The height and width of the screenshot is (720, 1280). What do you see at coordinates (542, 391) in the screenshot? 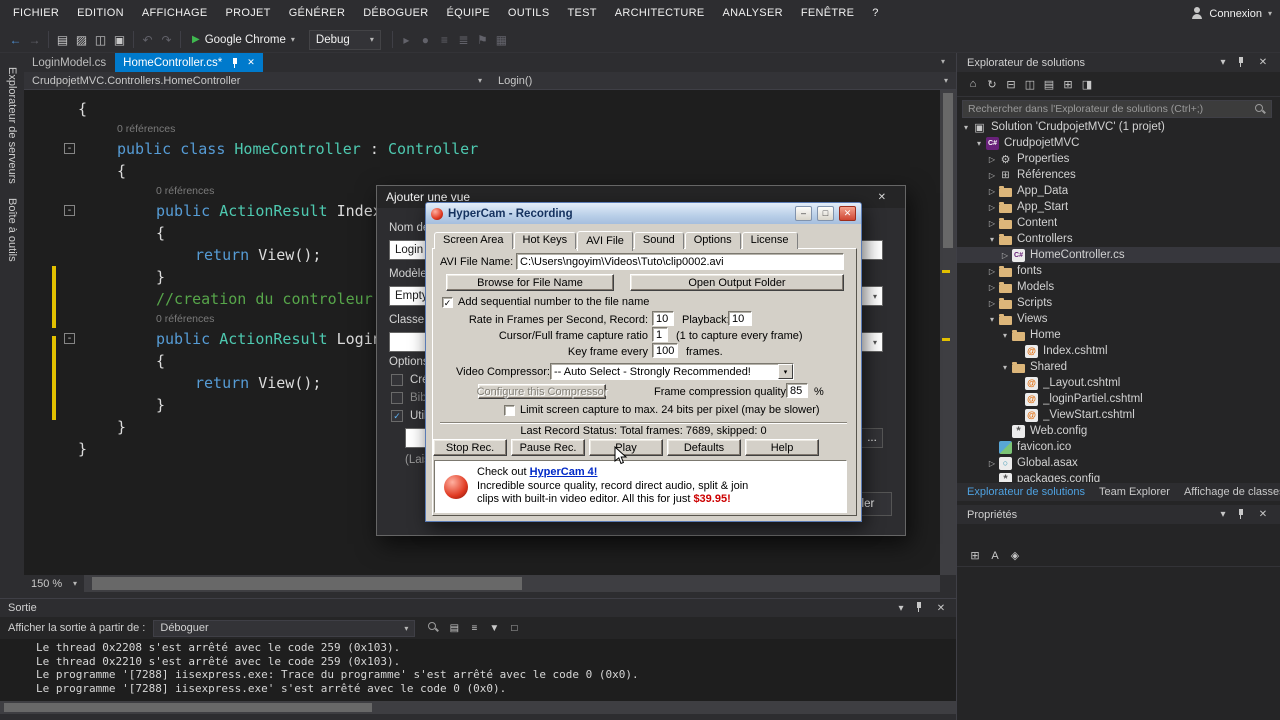
I see `configure-compressor-button: Configure this Compressor` at bounding box center [542, 391].